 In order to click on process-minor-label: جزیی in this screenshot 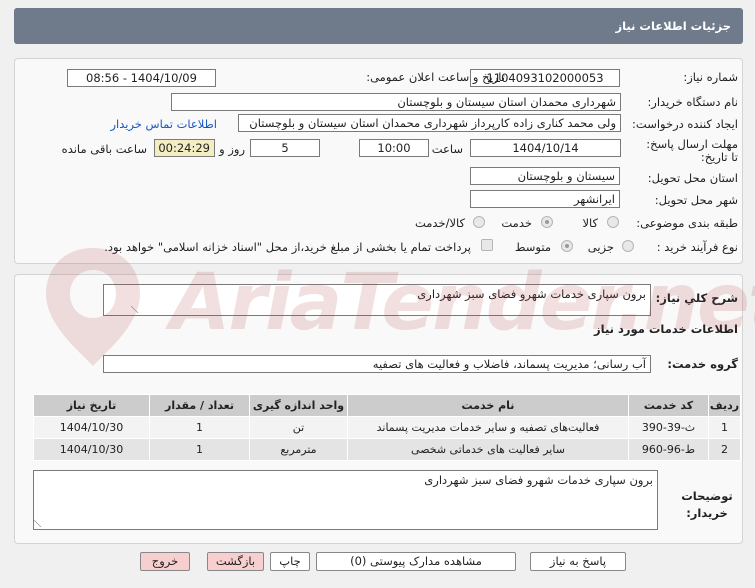, I will do `click(600, 247)`.